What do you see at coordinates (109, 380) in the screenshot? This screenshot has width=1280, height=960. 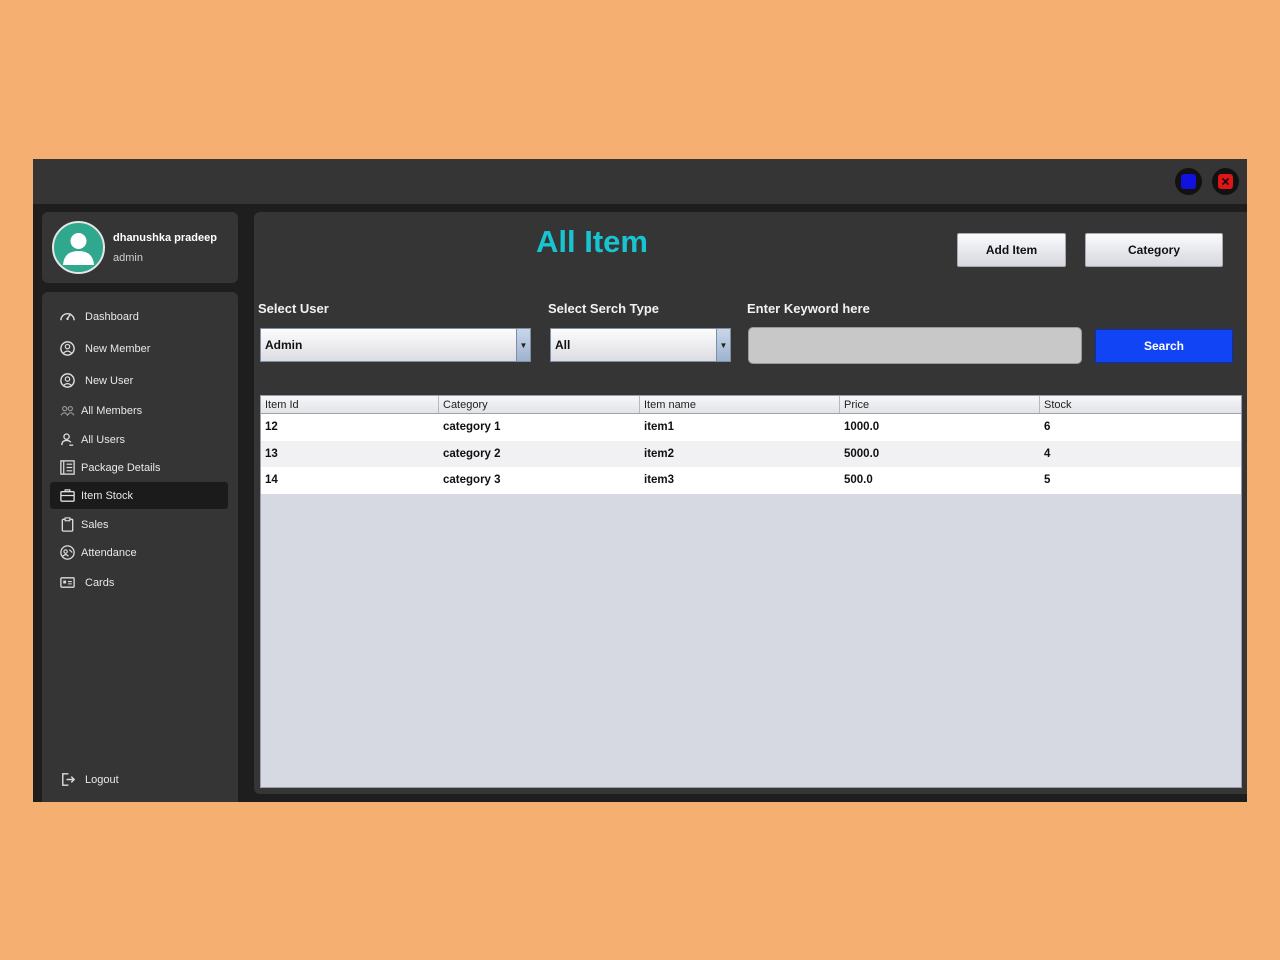 I see `sidebar-item-label: New User` at bounding box center [109, 380].